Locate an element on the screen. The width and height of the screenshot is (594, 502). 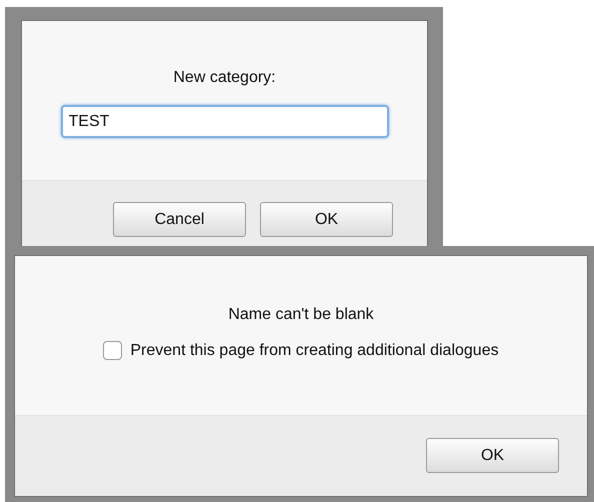
checkbox-label: Prevent this page from creating additional dialogues is located at coordinates (314, 351).